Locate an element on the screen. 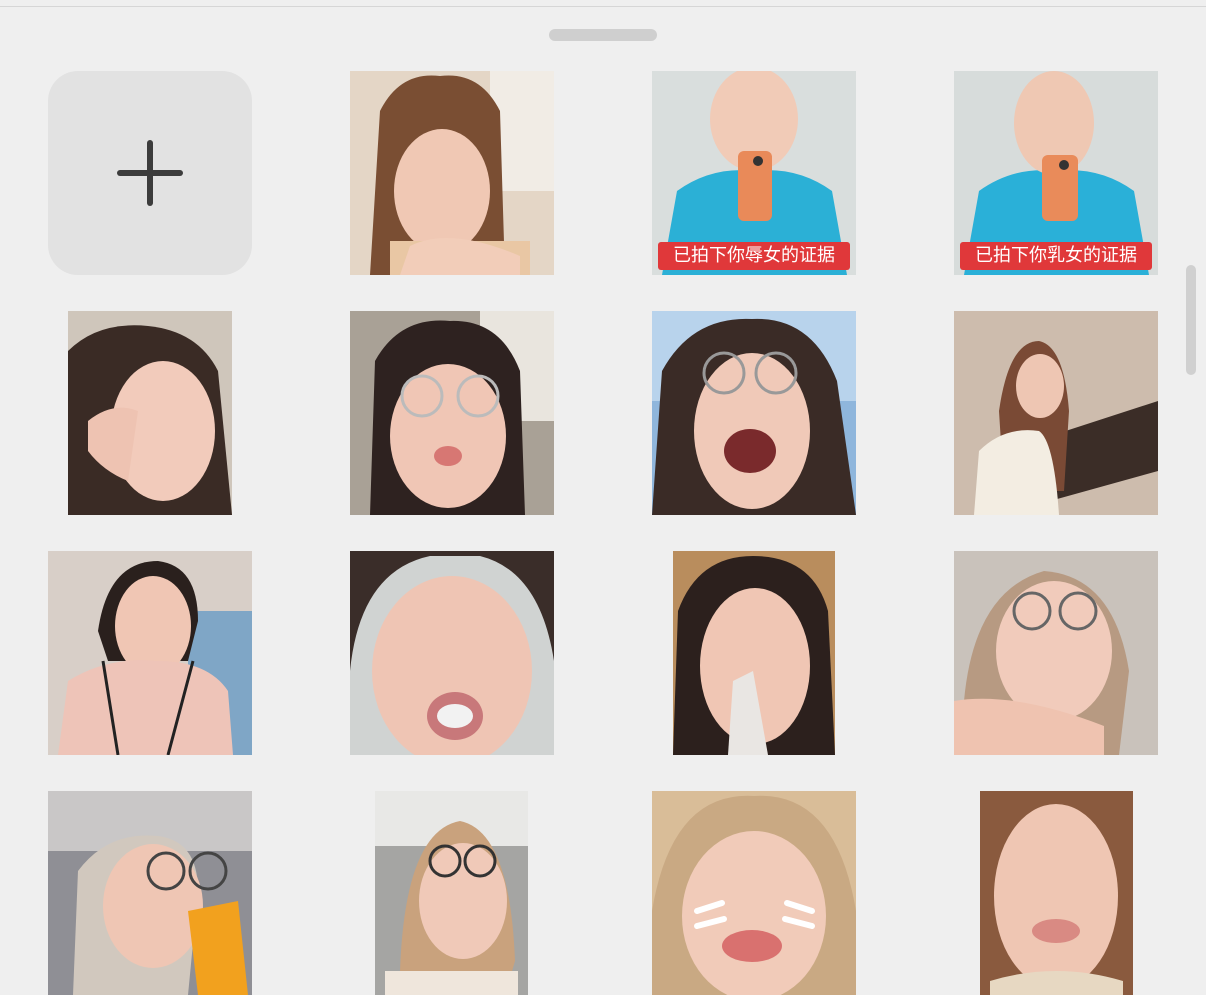 The height and width of the screenshot is (995, 1206). sticker-caption: 已拍下你乳女的证据 is located at coordinates (1056, 256).